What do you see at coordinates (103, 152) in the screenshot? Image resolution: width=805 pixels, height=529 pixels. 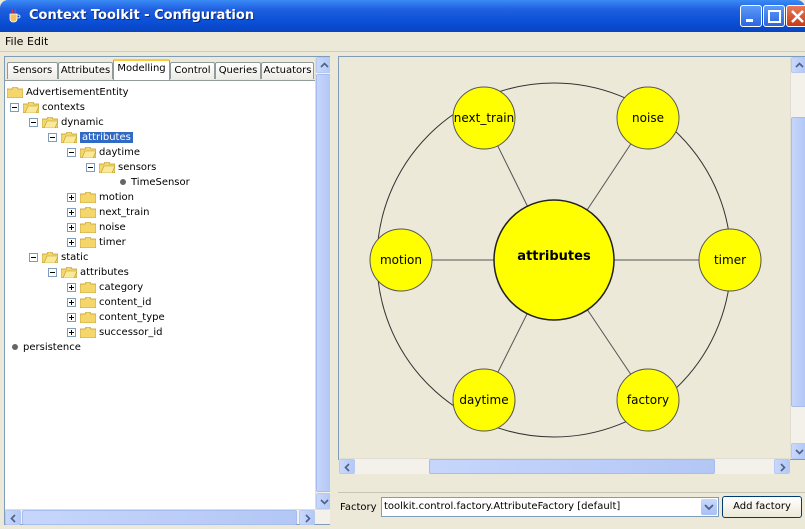 I see `tree-node-daytime: daytime` at bounding box center [103, 152].